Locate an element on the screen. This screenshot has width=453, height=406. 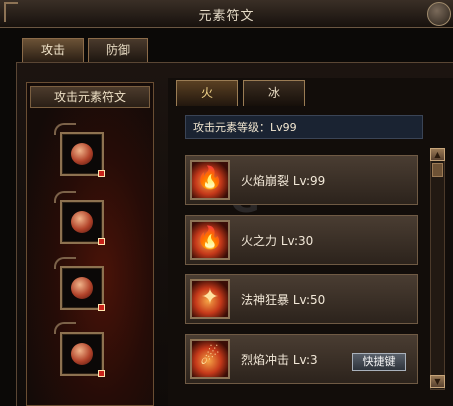
mage-rage-icon: ✦ is located at coordinates (210, 299).